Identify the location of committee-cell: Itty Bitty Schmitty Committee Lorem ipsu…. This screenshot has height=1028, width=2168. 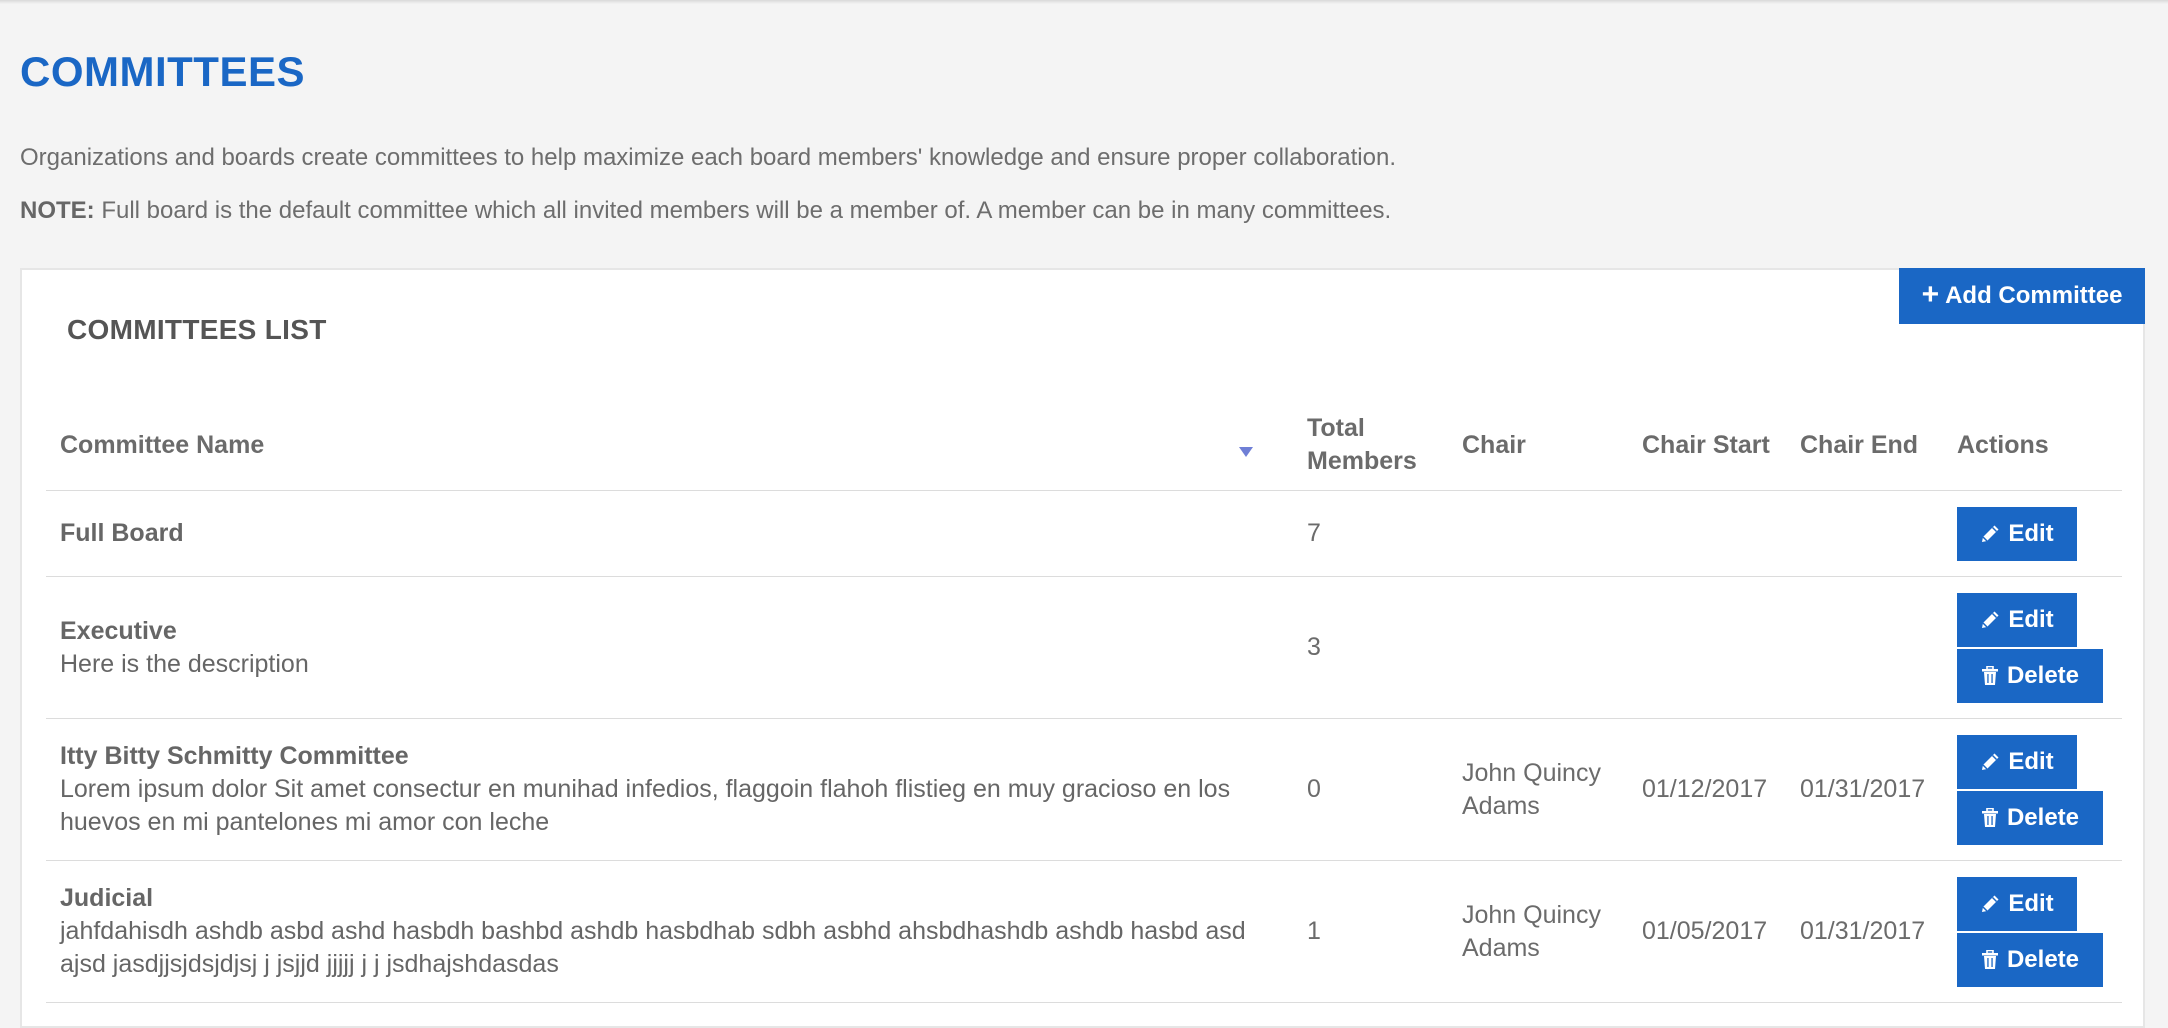
(669, 789).